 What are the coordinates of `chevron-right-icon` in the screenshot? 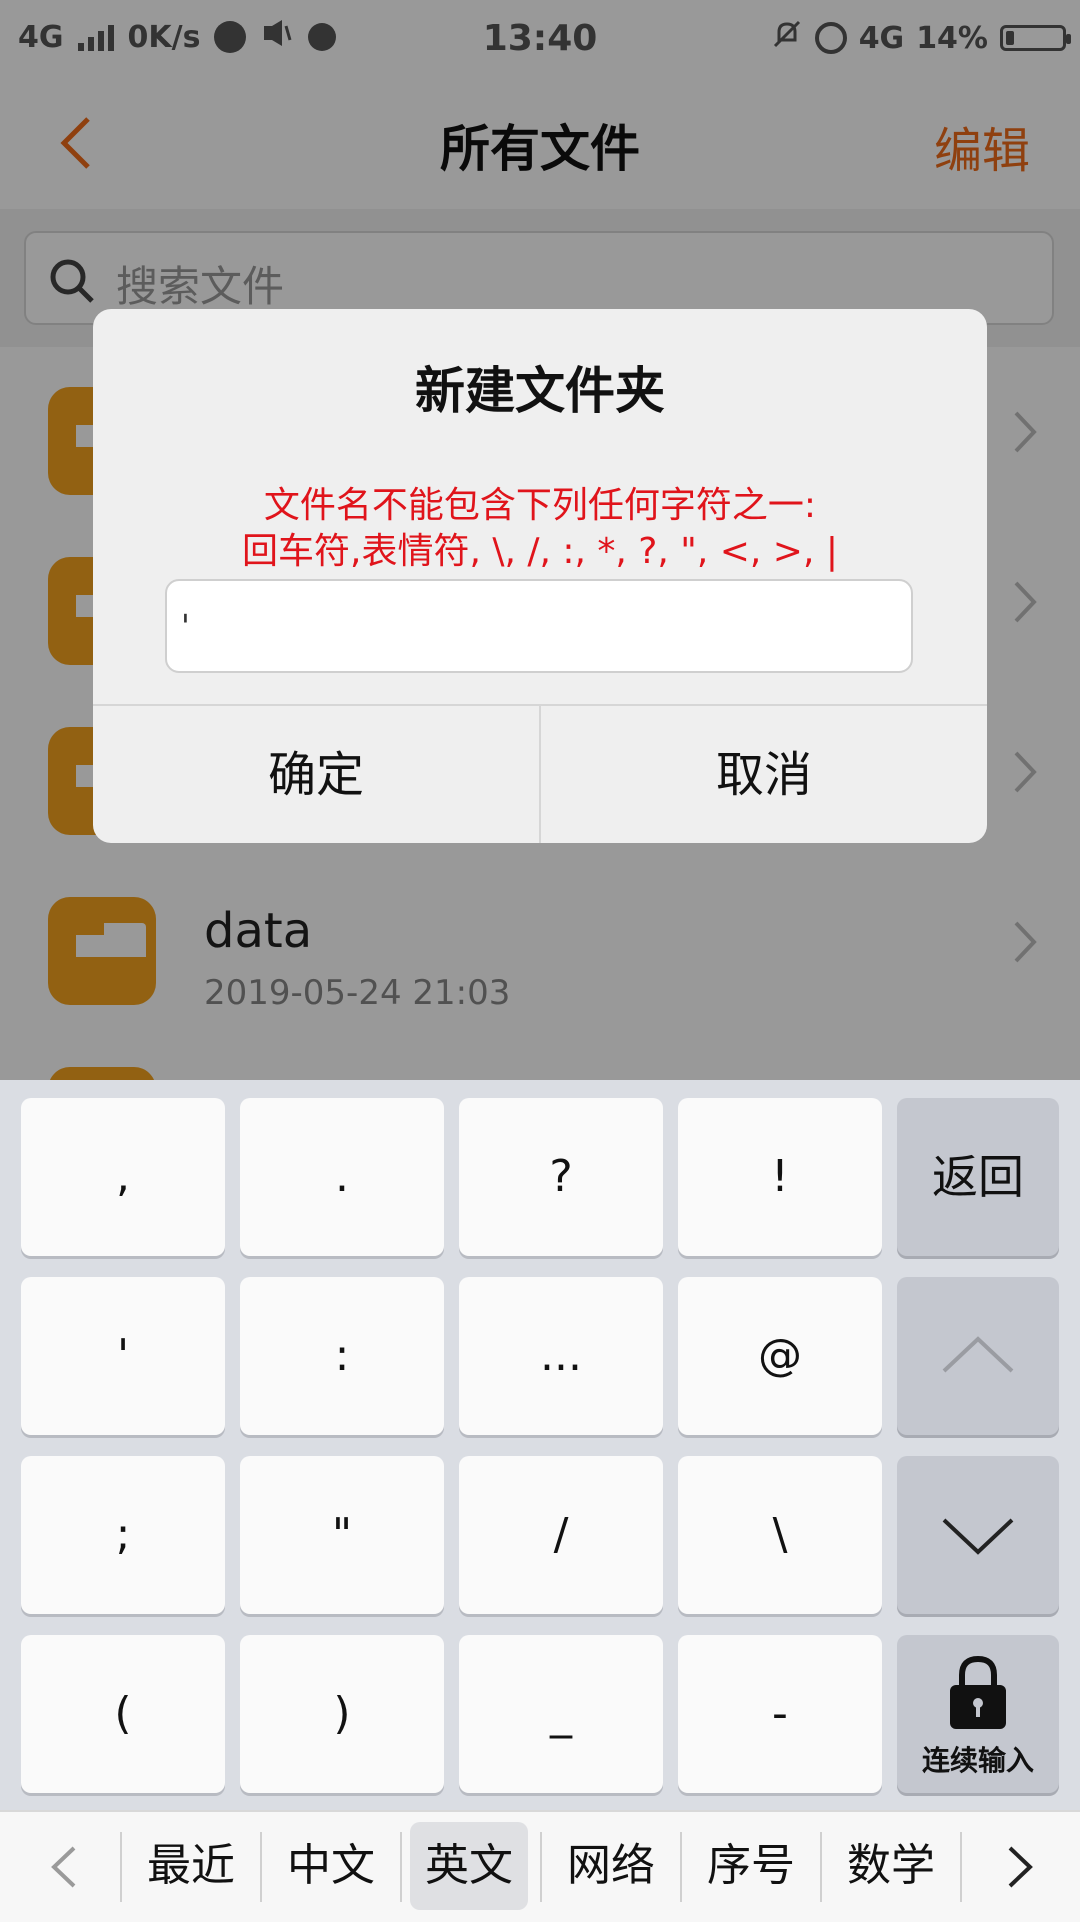 It's located at (1020, 1867).